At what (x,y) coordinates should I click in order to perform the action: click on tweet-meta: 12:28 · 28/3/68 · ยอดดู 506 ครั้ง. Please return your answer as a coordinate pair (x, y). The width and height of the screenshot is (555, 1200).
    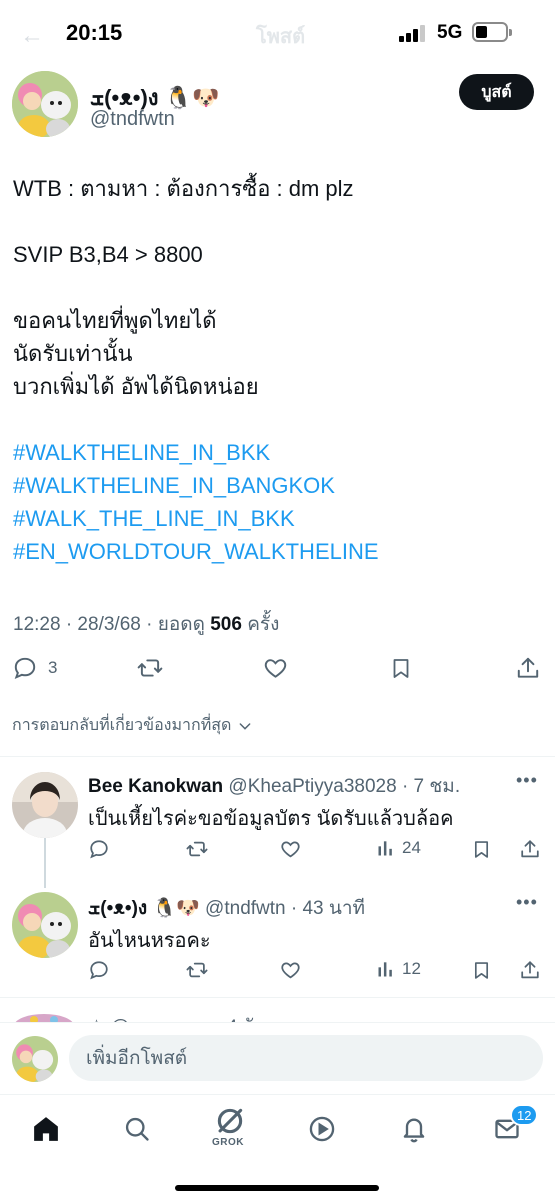
    Looking at the image, I should click on (146, 624).